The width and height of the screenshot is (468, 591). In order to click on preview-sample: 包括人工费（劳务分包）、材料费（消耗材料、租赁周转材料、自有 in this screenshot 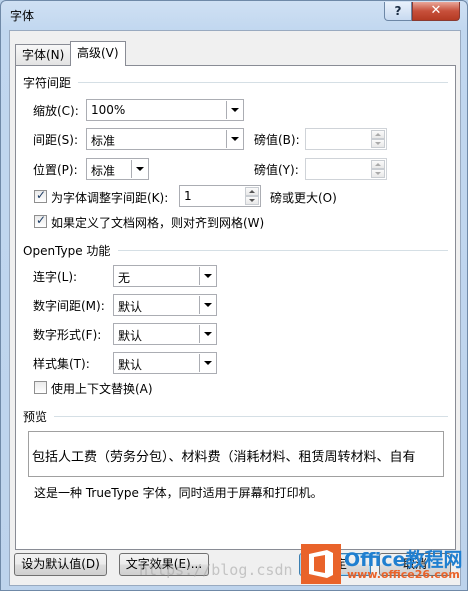, I will do `click(224, 457)`.